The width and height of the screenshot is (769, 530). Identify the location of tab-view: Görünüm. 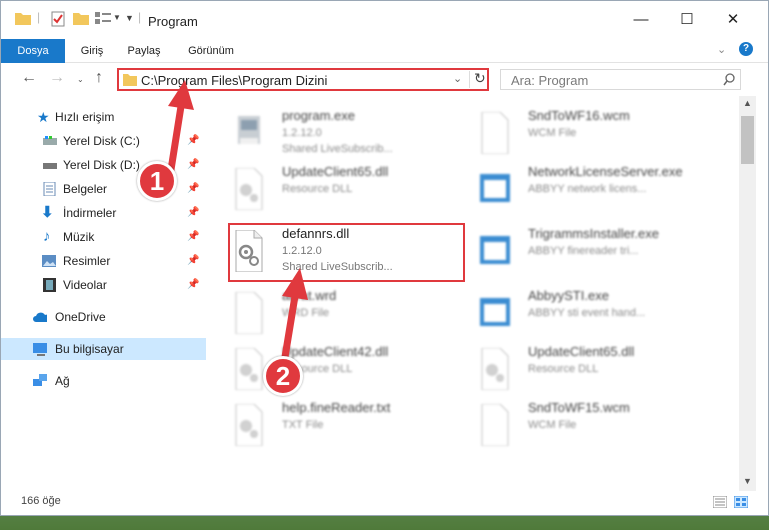
(211, 51).